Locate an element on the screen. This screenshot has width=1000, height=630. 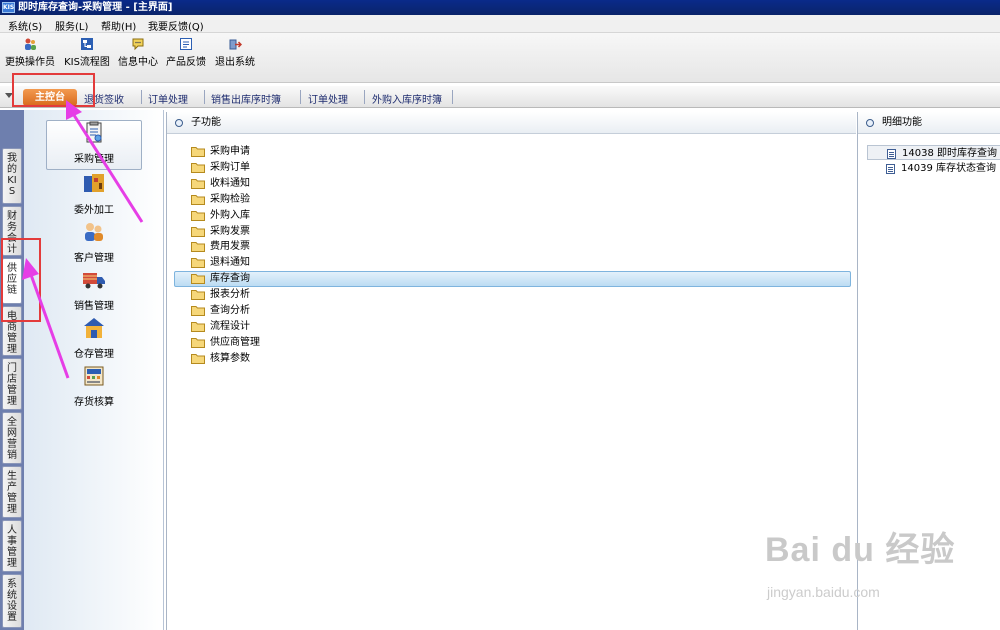
baidu-watermark: Bai du 经验 jingyan.baidu.com is located at coordinates (875, 567).